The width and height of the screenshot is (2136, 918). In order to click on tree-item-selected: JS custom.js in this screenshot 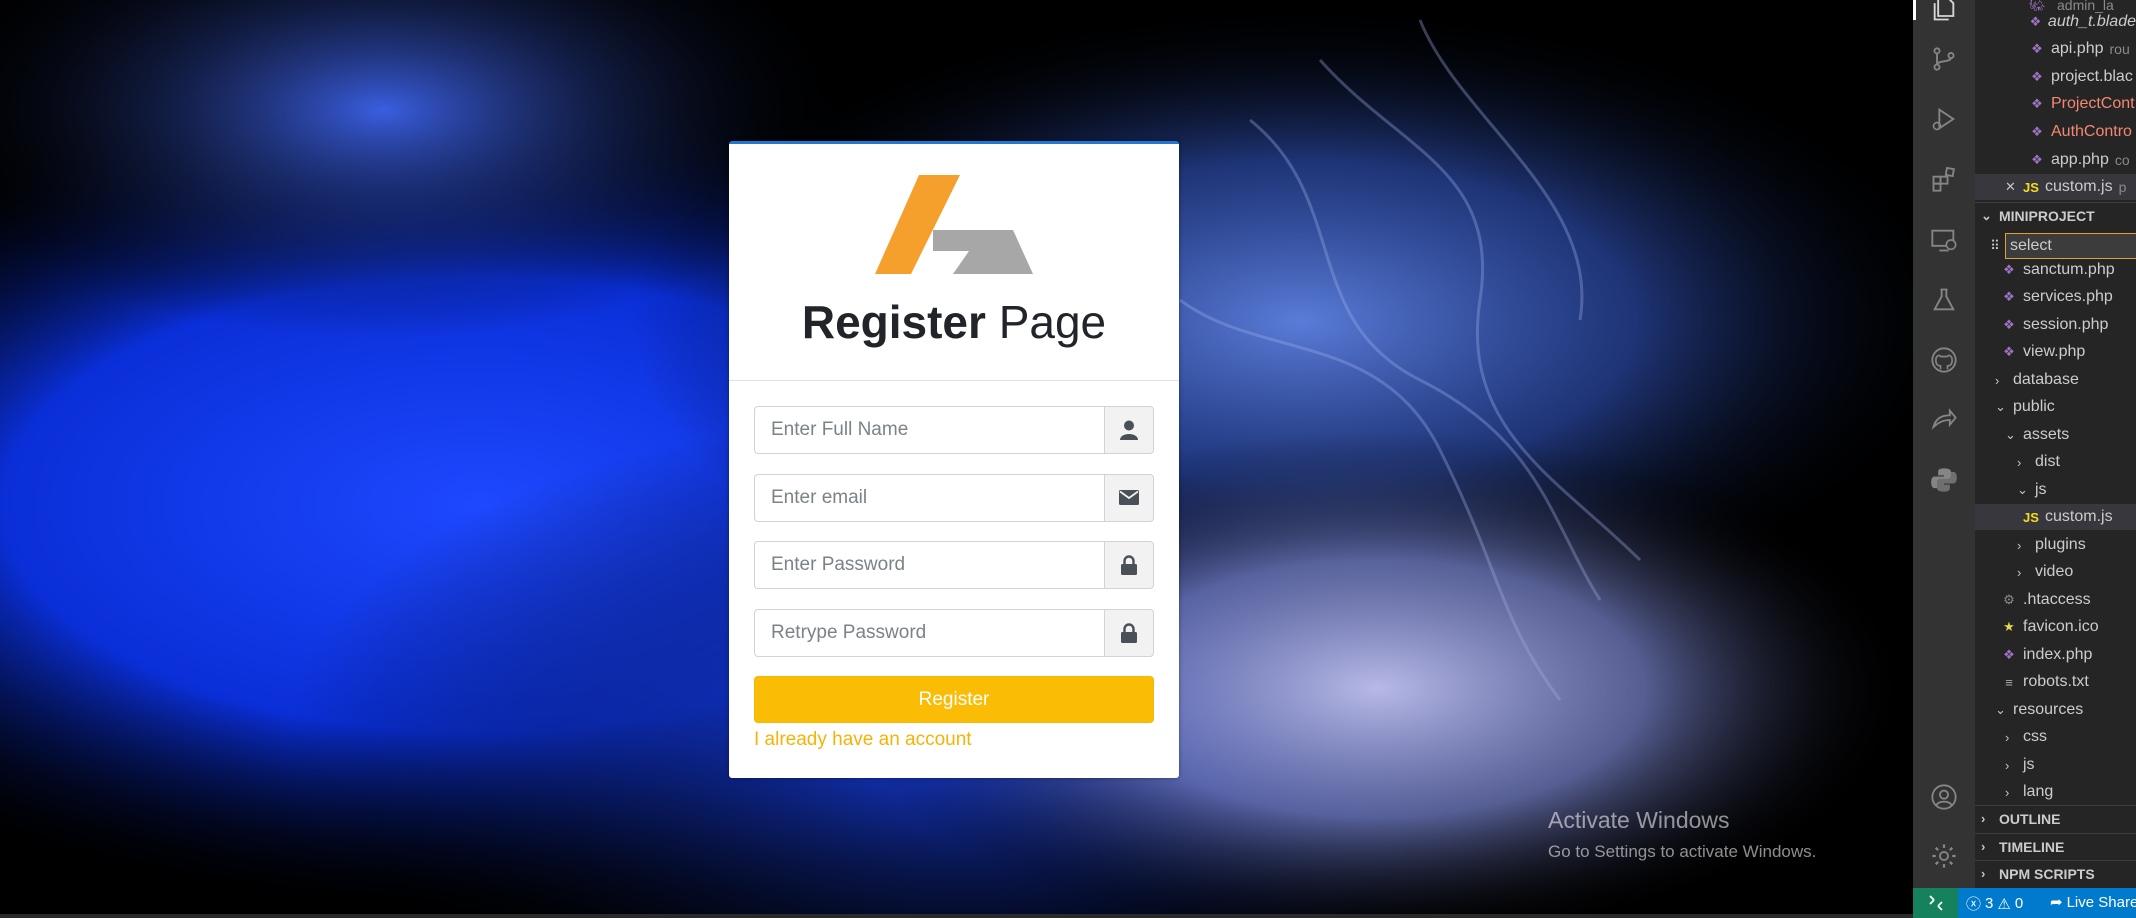, I will do `click(2055, 517)`.